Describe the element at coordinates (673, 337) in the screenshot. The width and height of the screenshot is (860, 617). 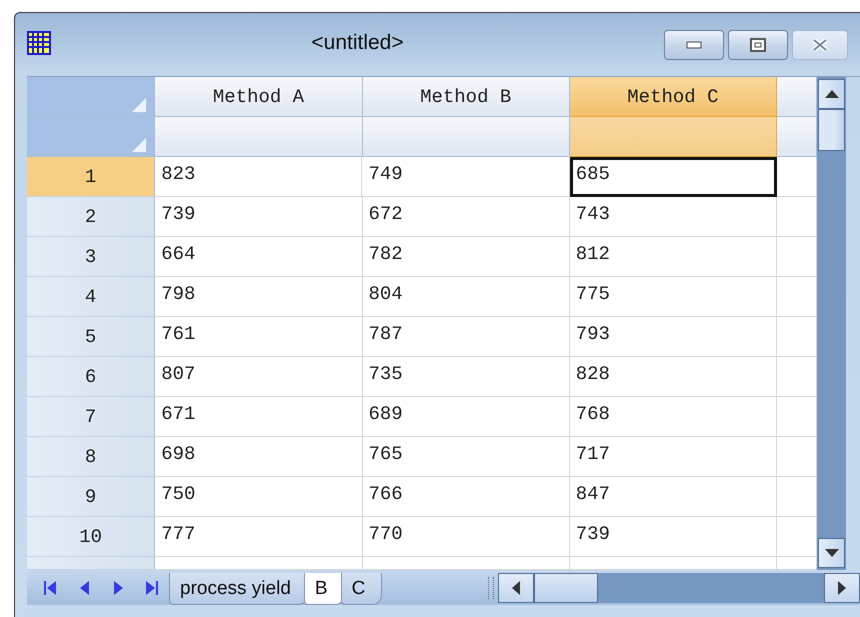
I see `table-cell: 793` at that location.